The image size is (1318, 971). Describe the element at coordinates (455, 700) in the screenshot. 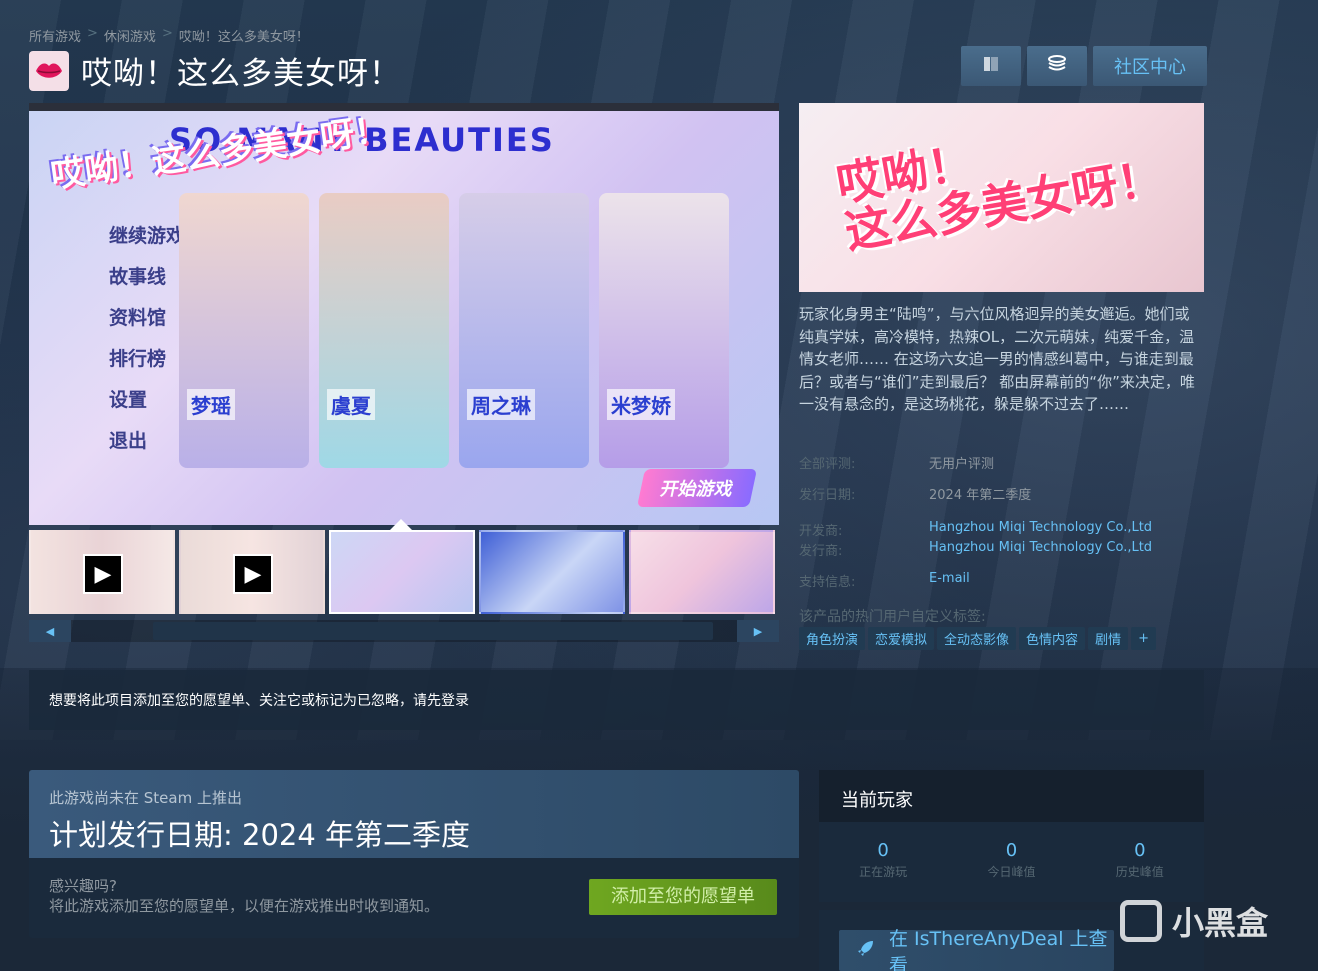

I see `login-link: 登录` at that location.